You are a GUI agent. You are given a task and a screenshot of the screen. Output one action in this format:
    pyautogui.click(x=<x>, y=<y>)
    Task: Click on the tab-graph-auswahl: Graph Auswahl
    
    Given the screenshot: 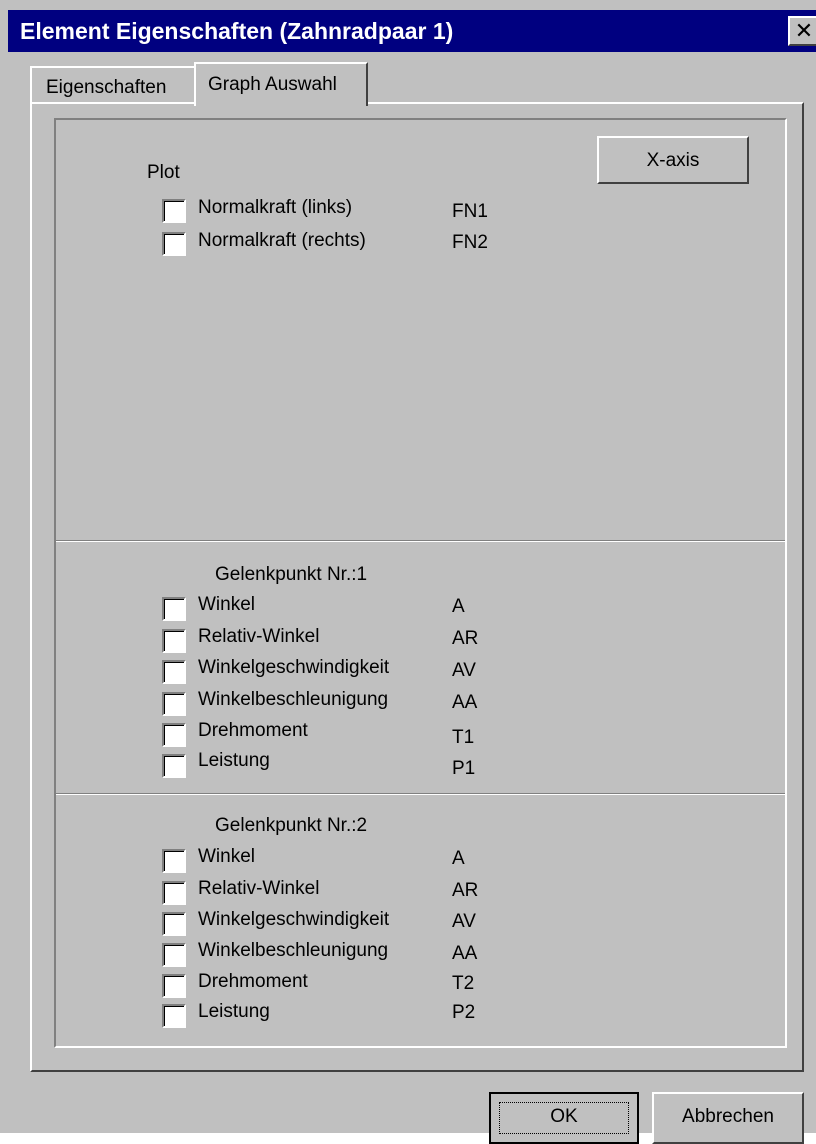 What is the action you would take?
    pyautogui.click(x=281, y=84)
    